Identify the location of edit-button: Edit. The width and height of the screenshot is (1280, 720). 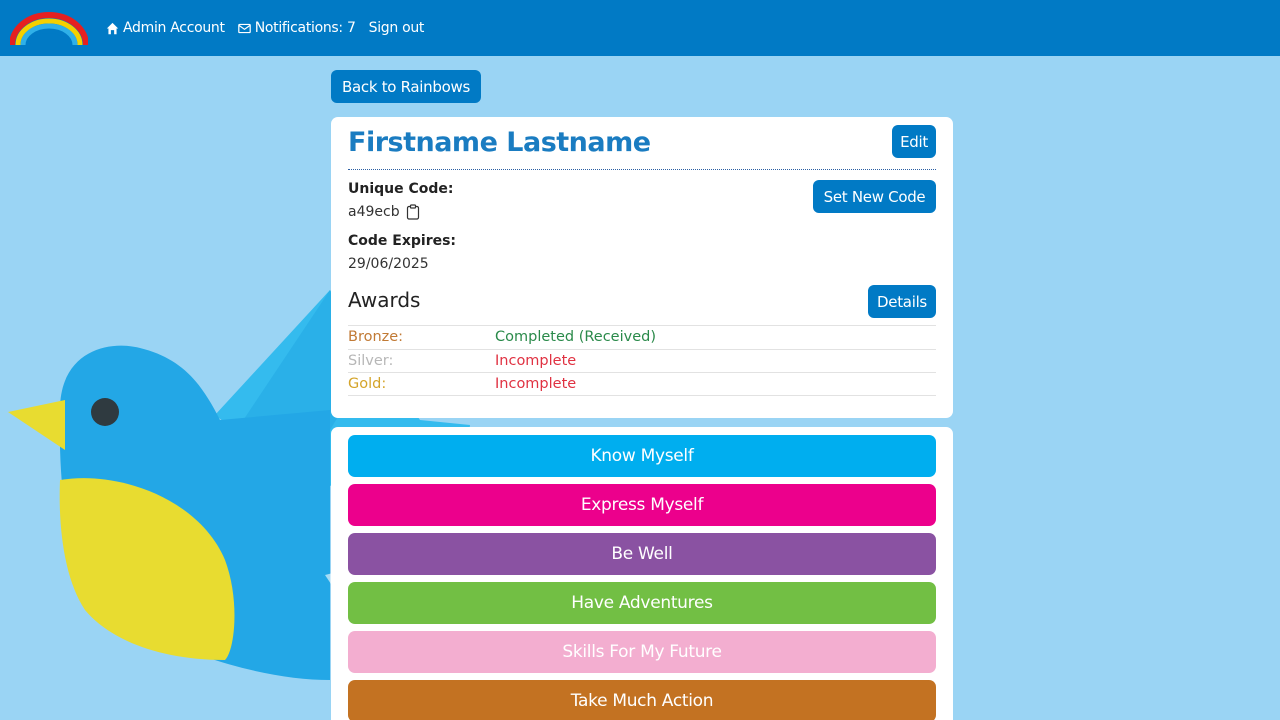
(914, 141).